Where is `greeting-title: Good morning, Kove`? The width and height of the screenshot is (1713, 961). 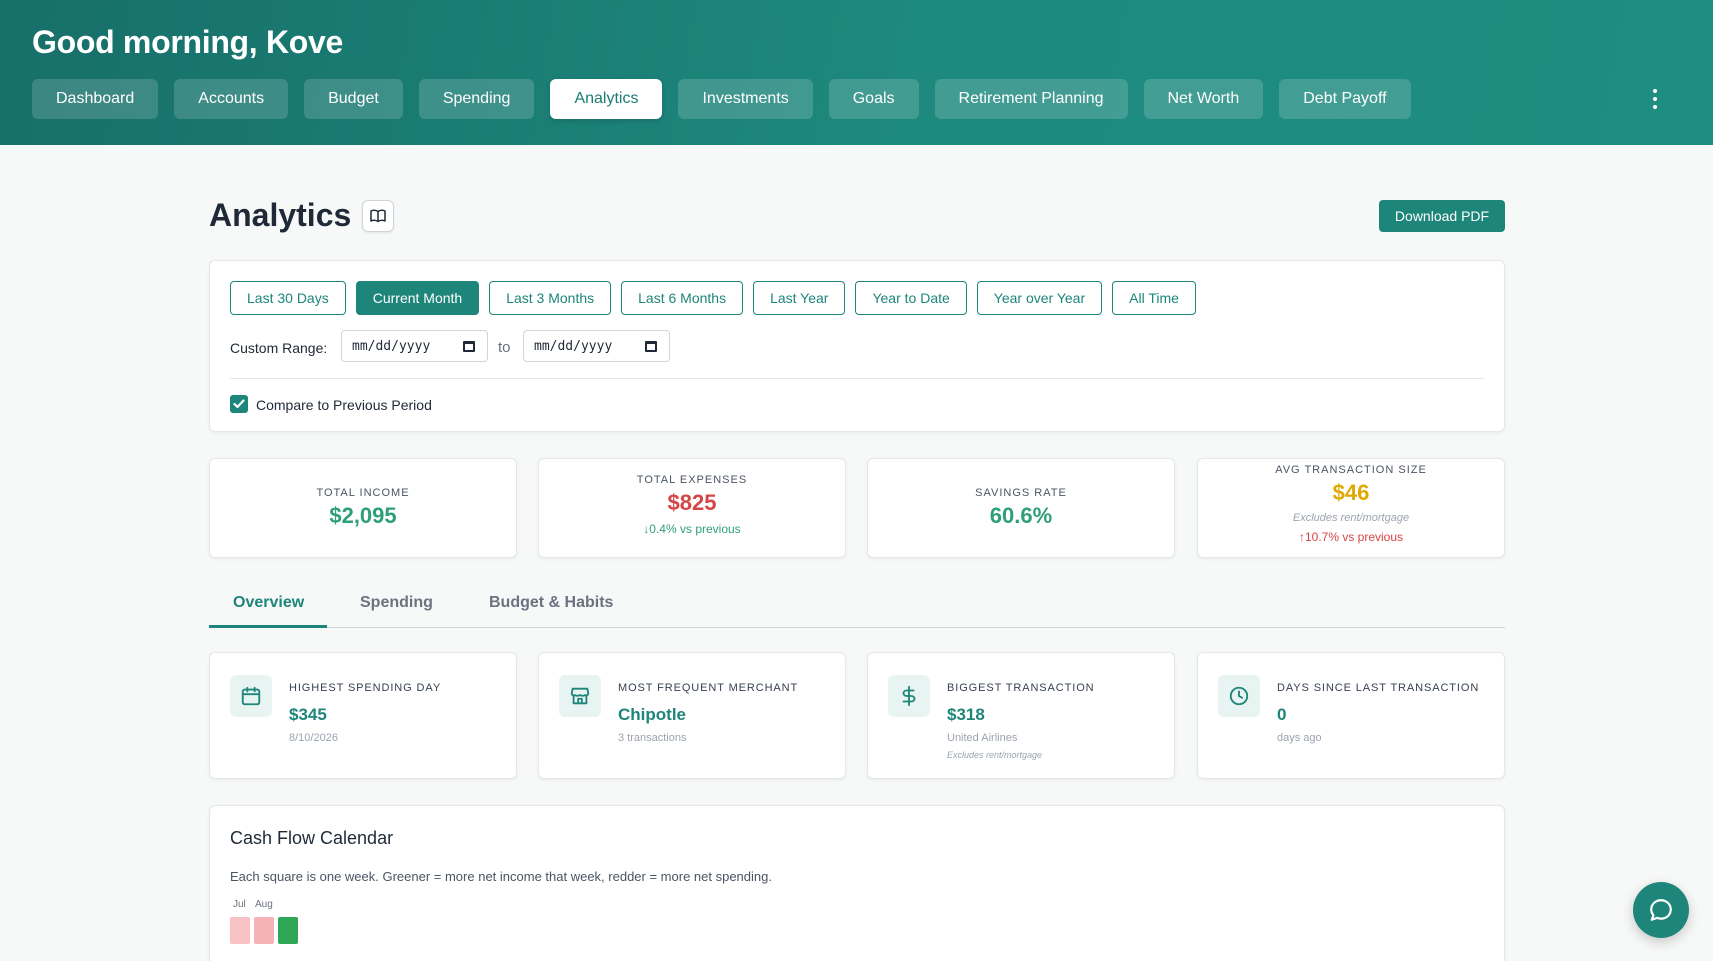
greeting-title: Good morning, Kove is located at coordinates (188, 42).